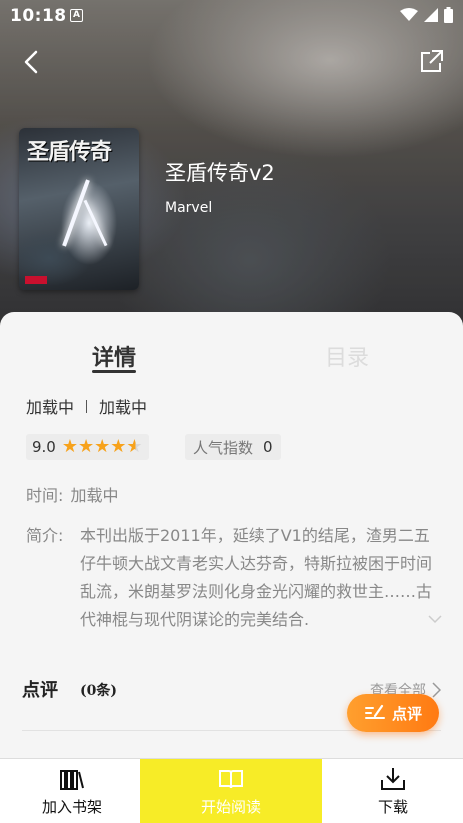 The width and height of the screenshot is (463, 823). Describe the element at coordinates (45, 535) in the screenshot. I see `intro-label: 简介:` at that location.